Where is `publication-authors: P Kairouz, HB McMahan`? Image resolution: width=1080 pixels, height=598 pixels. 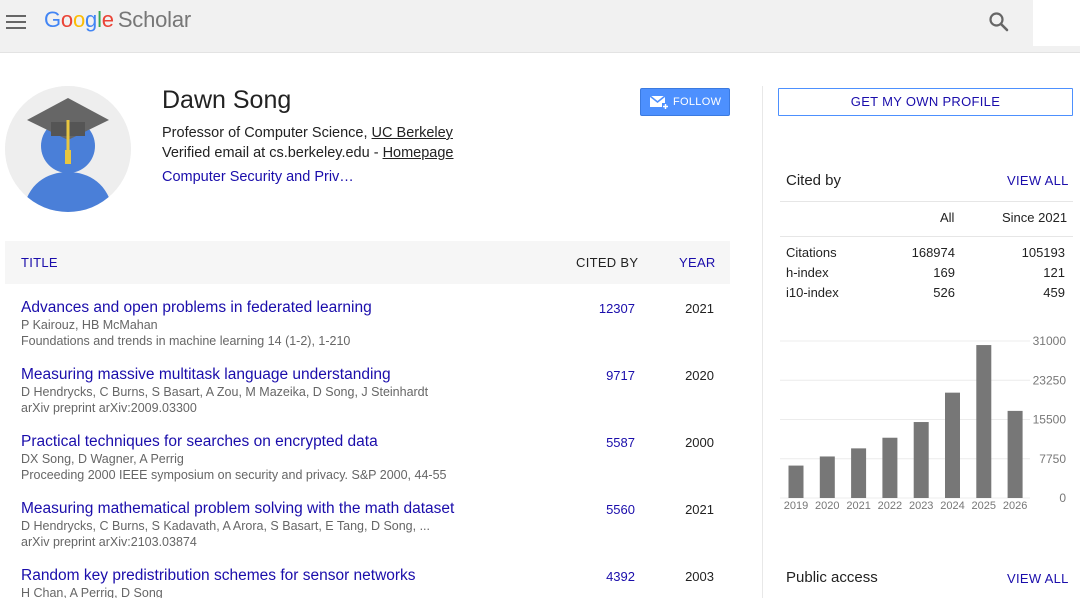 publication-authors: P Kairouz, HB McMahan is located at coordinates (89, 325).